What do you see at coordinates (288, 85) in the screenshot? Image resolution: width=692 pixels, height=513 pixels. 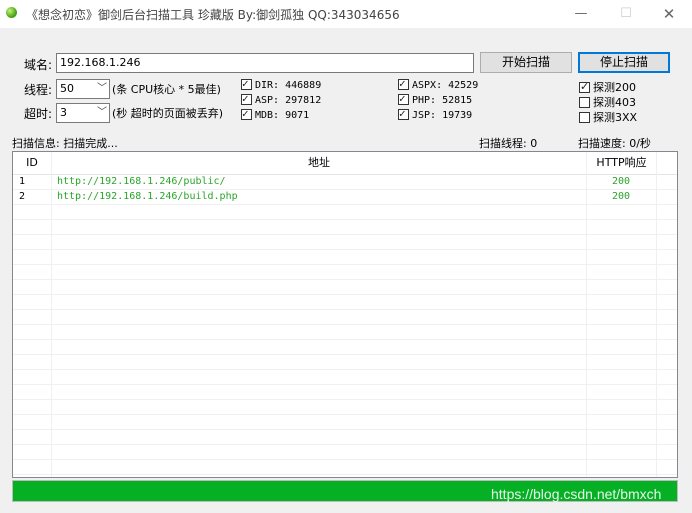 I see `dict-dir-label: DIR: 446889` at bounding box center [288, 85].